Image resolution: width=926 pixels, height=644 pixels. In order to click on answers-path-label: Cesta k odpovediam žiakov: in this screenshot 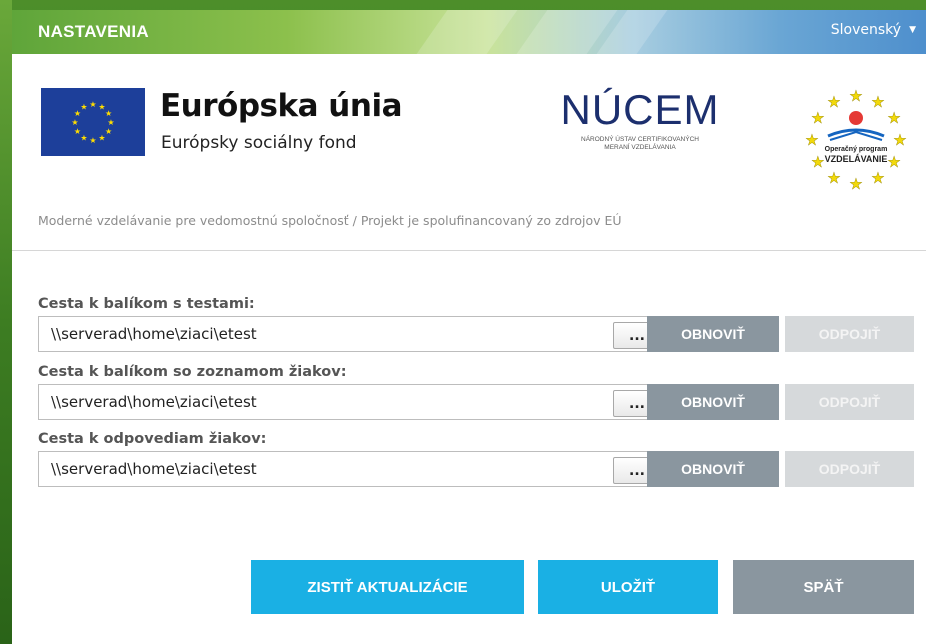, I will do `click(152, 439)`.